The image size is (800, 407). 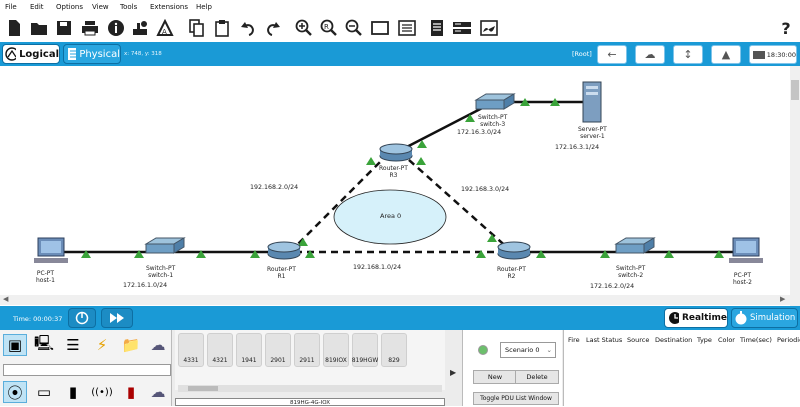 What do you see at coordinates (437, 28) in the screenshot?
I see `view-pdu-list-icon` at bounding box center [437, 28].